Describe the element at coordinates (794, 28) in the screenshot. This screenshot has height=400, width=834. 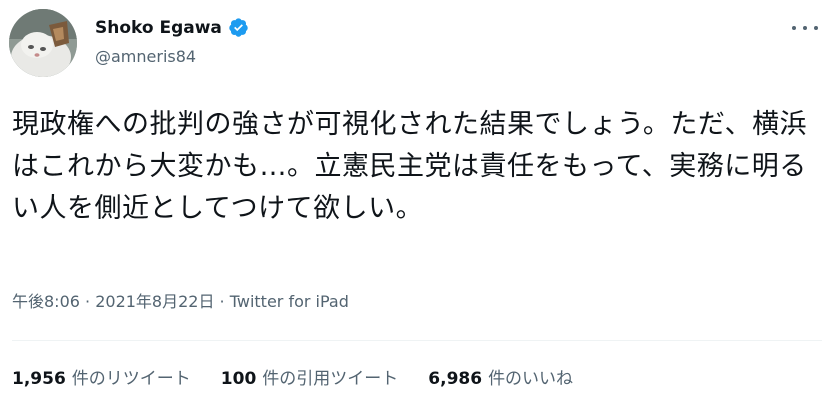
I see `more-horizontal-icon` at that location.